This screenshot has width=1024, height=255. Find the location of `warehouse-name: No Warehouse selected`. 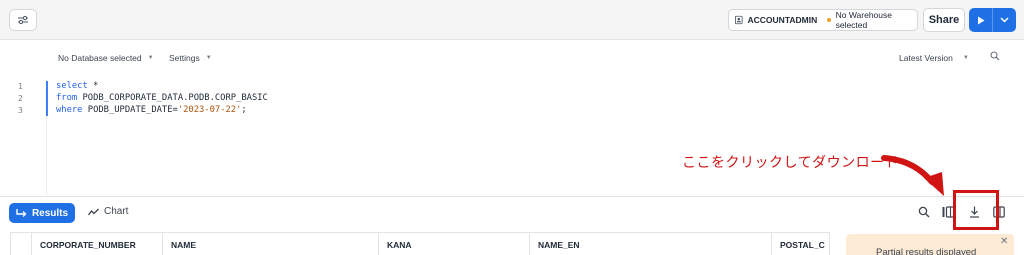

warehouse-name: No Warehouse selected is located at coordinates (863, 20).